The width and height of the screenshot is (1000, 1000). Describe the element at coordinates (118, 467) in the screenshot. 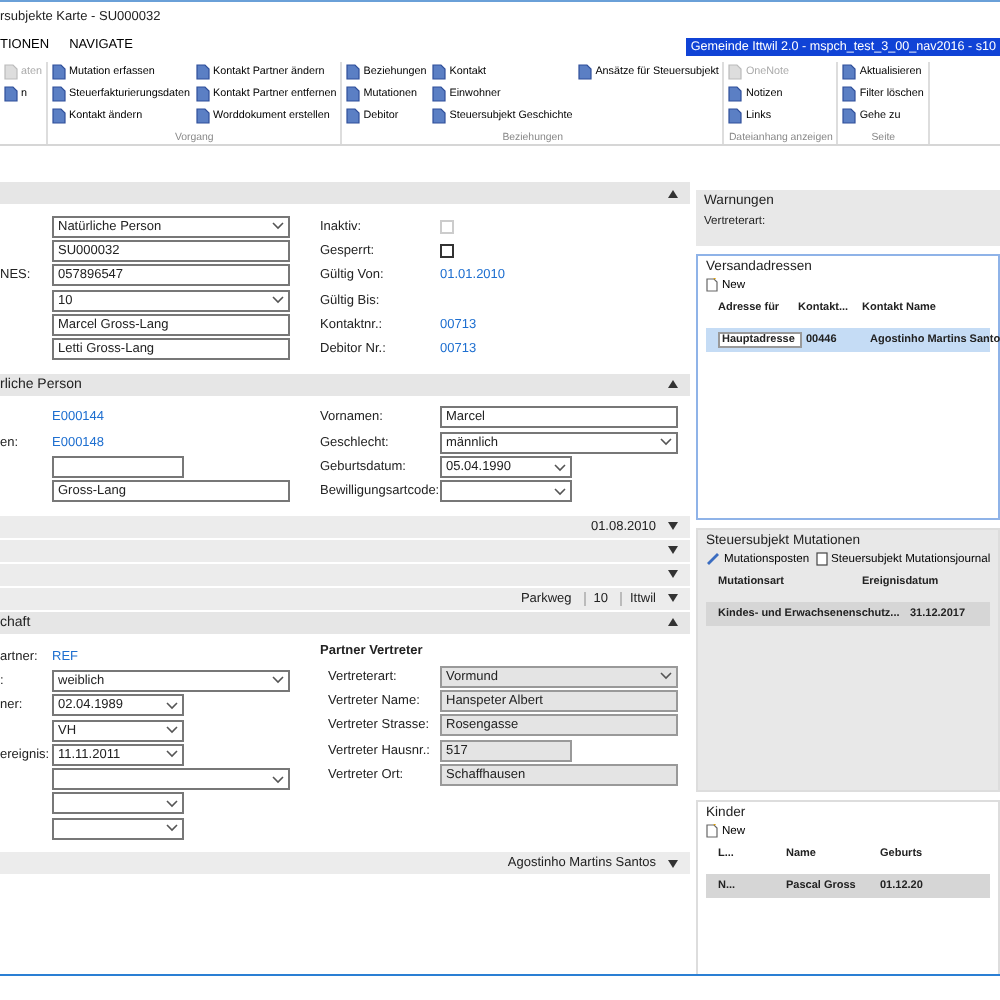

I see `text-field` at that location.